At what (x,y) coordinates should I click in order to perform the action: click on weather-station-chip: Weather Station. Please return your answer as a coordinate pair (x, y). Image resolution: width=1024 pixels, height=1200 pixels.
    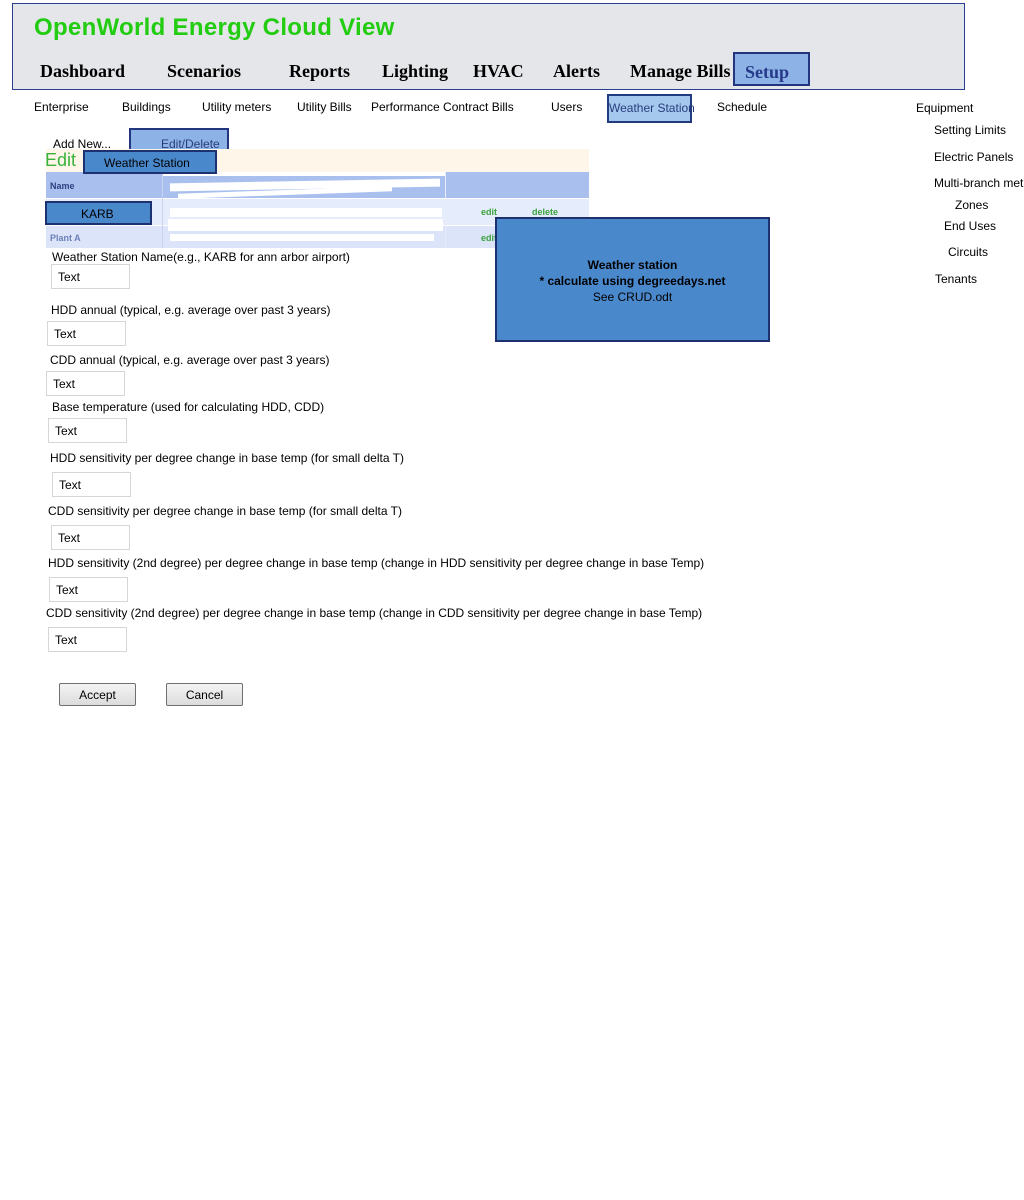
    Looking at the image, I should click on (150, 162).